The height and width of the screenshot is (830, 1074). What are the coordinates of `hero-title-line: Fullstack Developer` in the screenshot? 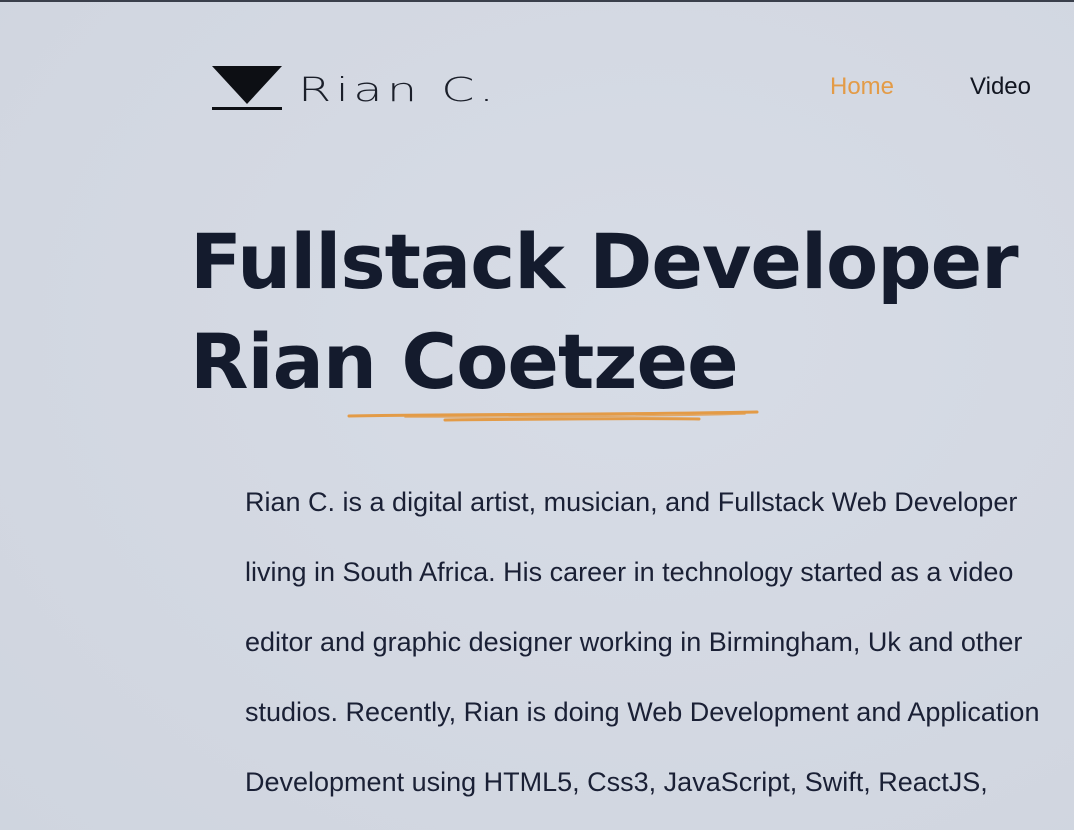 It's located at (604, 261).